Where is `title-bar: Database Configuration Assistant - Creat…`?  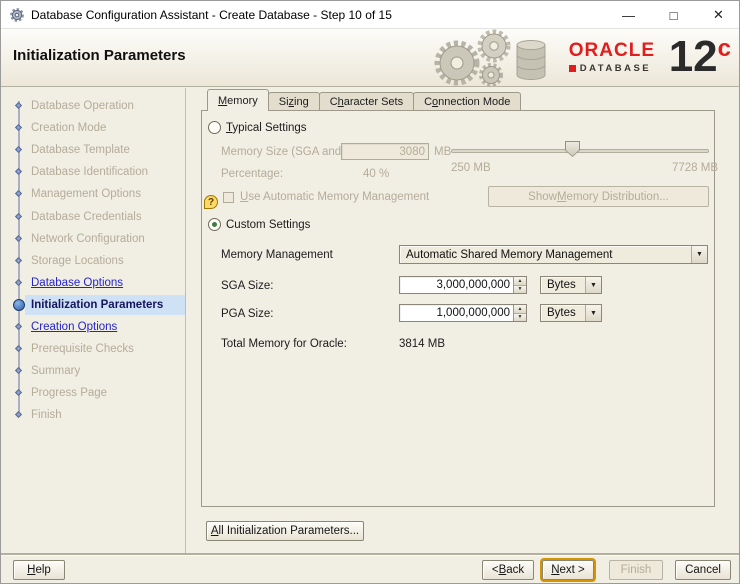
title-bar: Database Configuration Assistant - Creat… is located at coordinates (370, 15).